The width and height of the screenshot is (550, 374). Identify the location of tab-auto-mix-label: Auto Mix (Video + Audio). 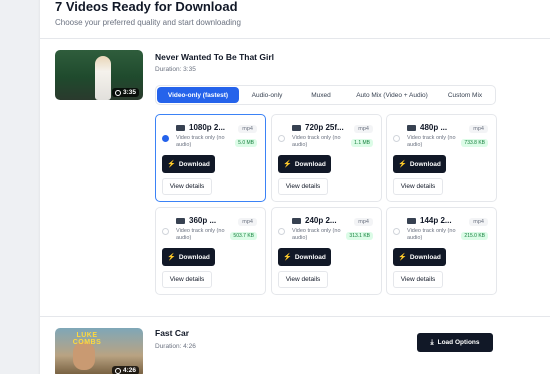
(392, 95).